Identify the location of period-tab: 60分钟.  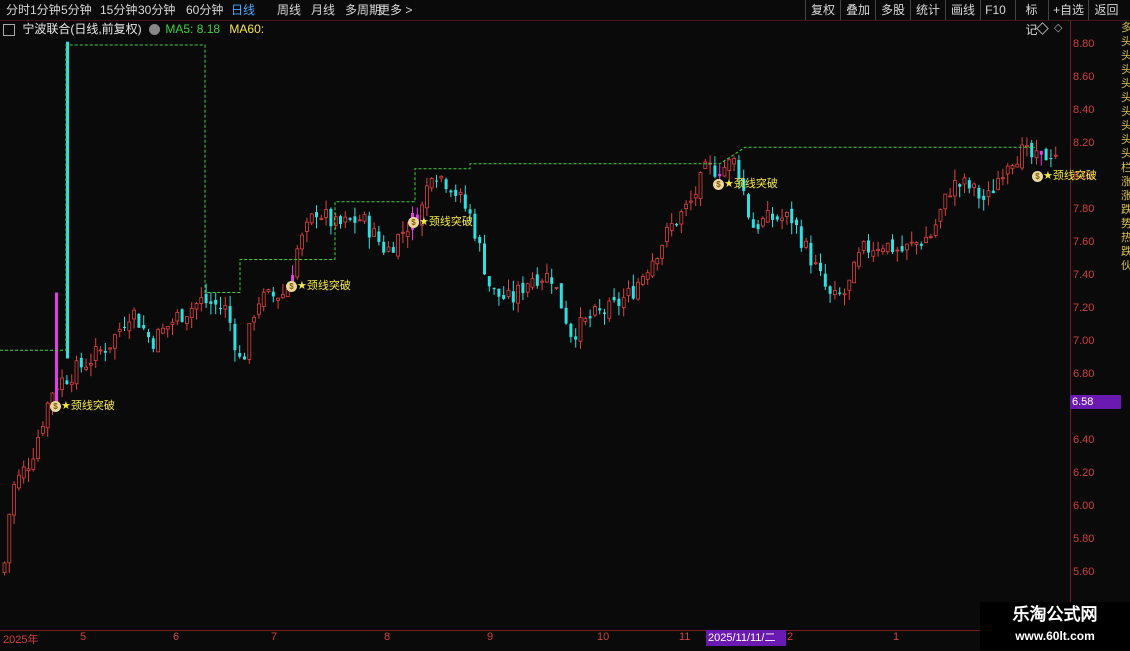
(204, 10).